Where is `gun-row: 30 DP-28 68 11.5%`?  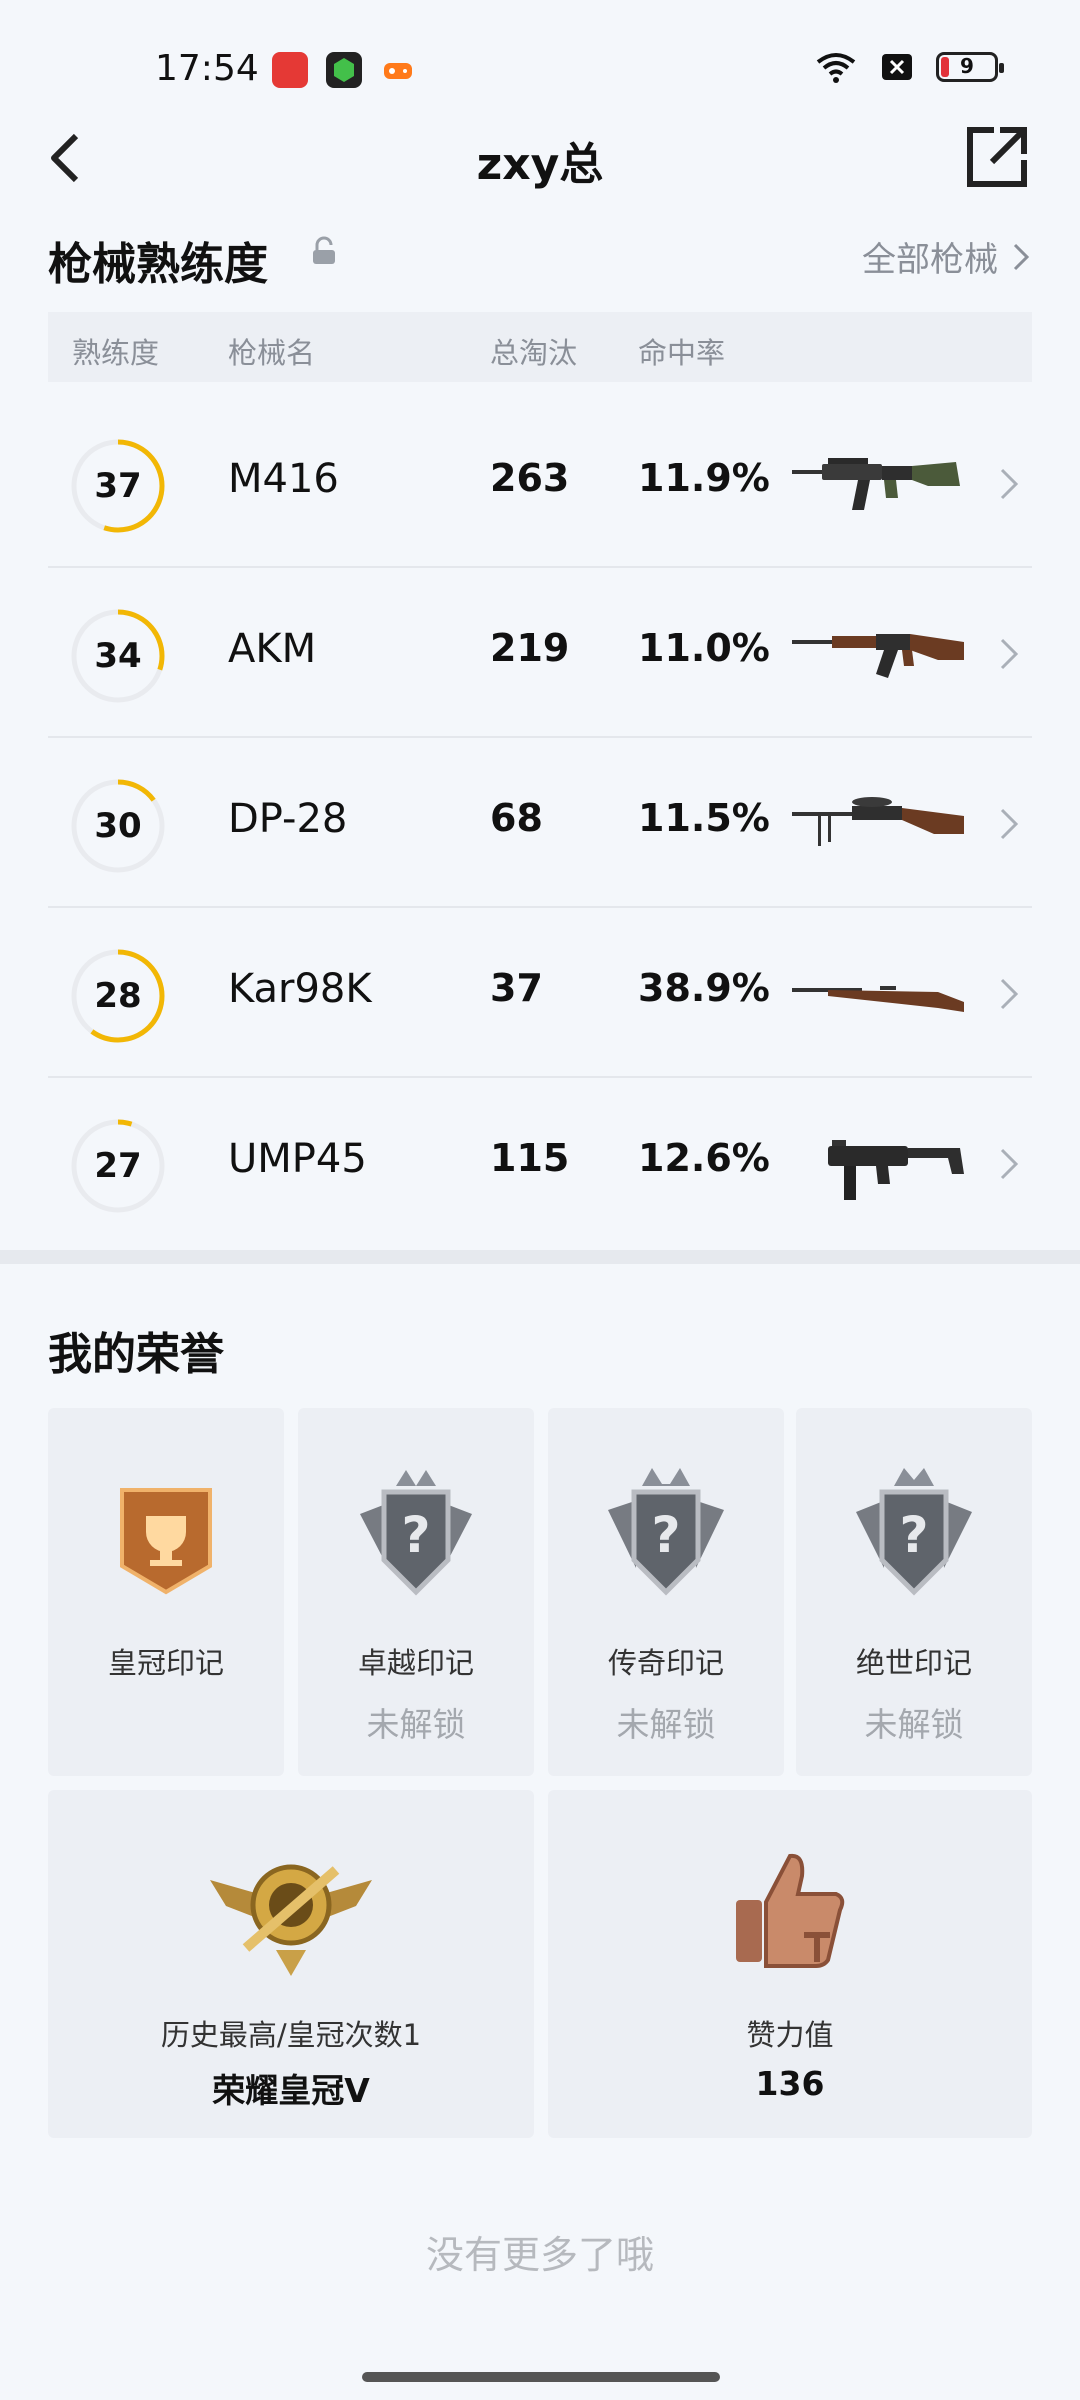 gun-row: 30 DP-28 68 11.5% is located at coordinates (540, 823).